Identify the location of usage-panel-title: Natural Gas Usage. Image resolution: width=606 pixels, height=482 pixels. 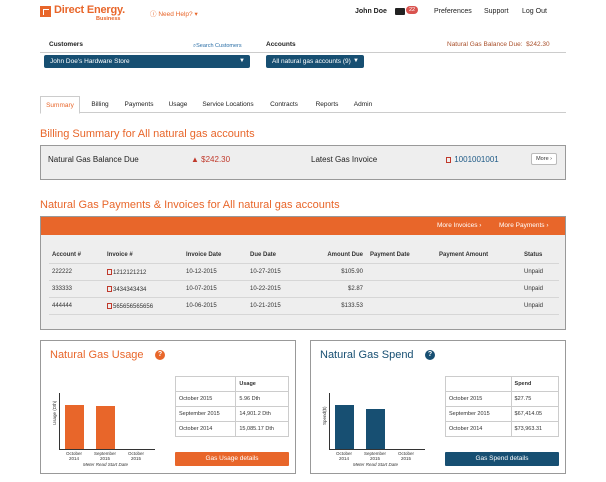
(97, 355).